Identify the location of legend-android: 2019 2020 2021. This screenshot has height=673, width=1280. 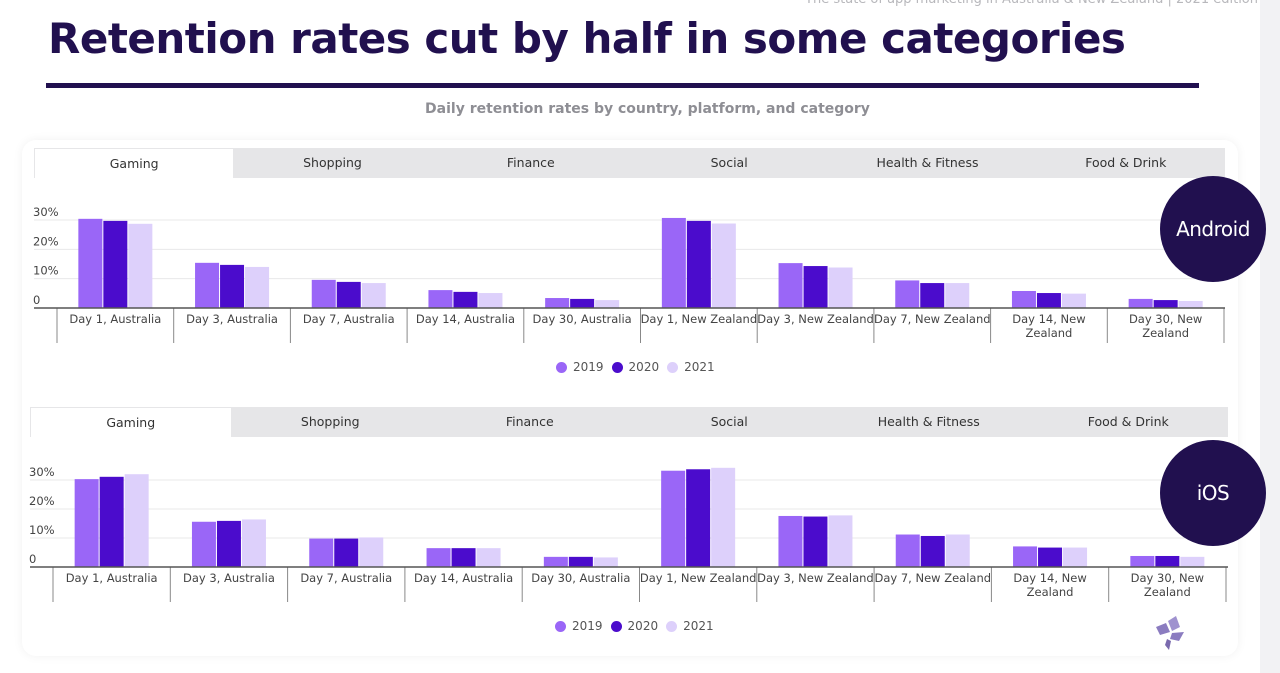
(635, 367).